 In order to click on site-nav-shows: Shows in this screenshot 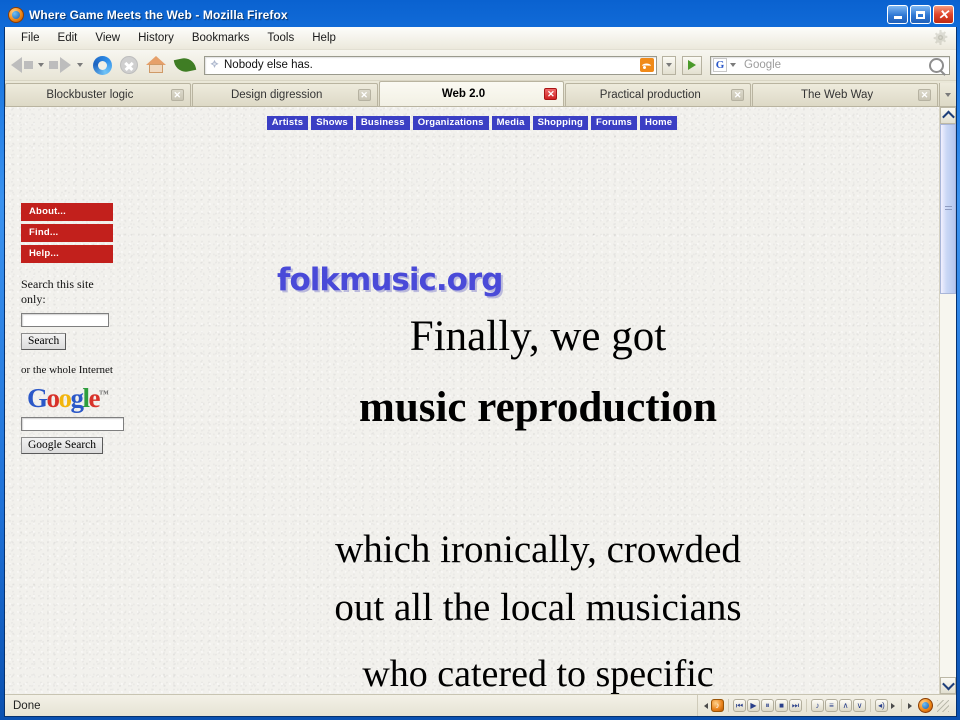, I will do `click(332, 123)`.